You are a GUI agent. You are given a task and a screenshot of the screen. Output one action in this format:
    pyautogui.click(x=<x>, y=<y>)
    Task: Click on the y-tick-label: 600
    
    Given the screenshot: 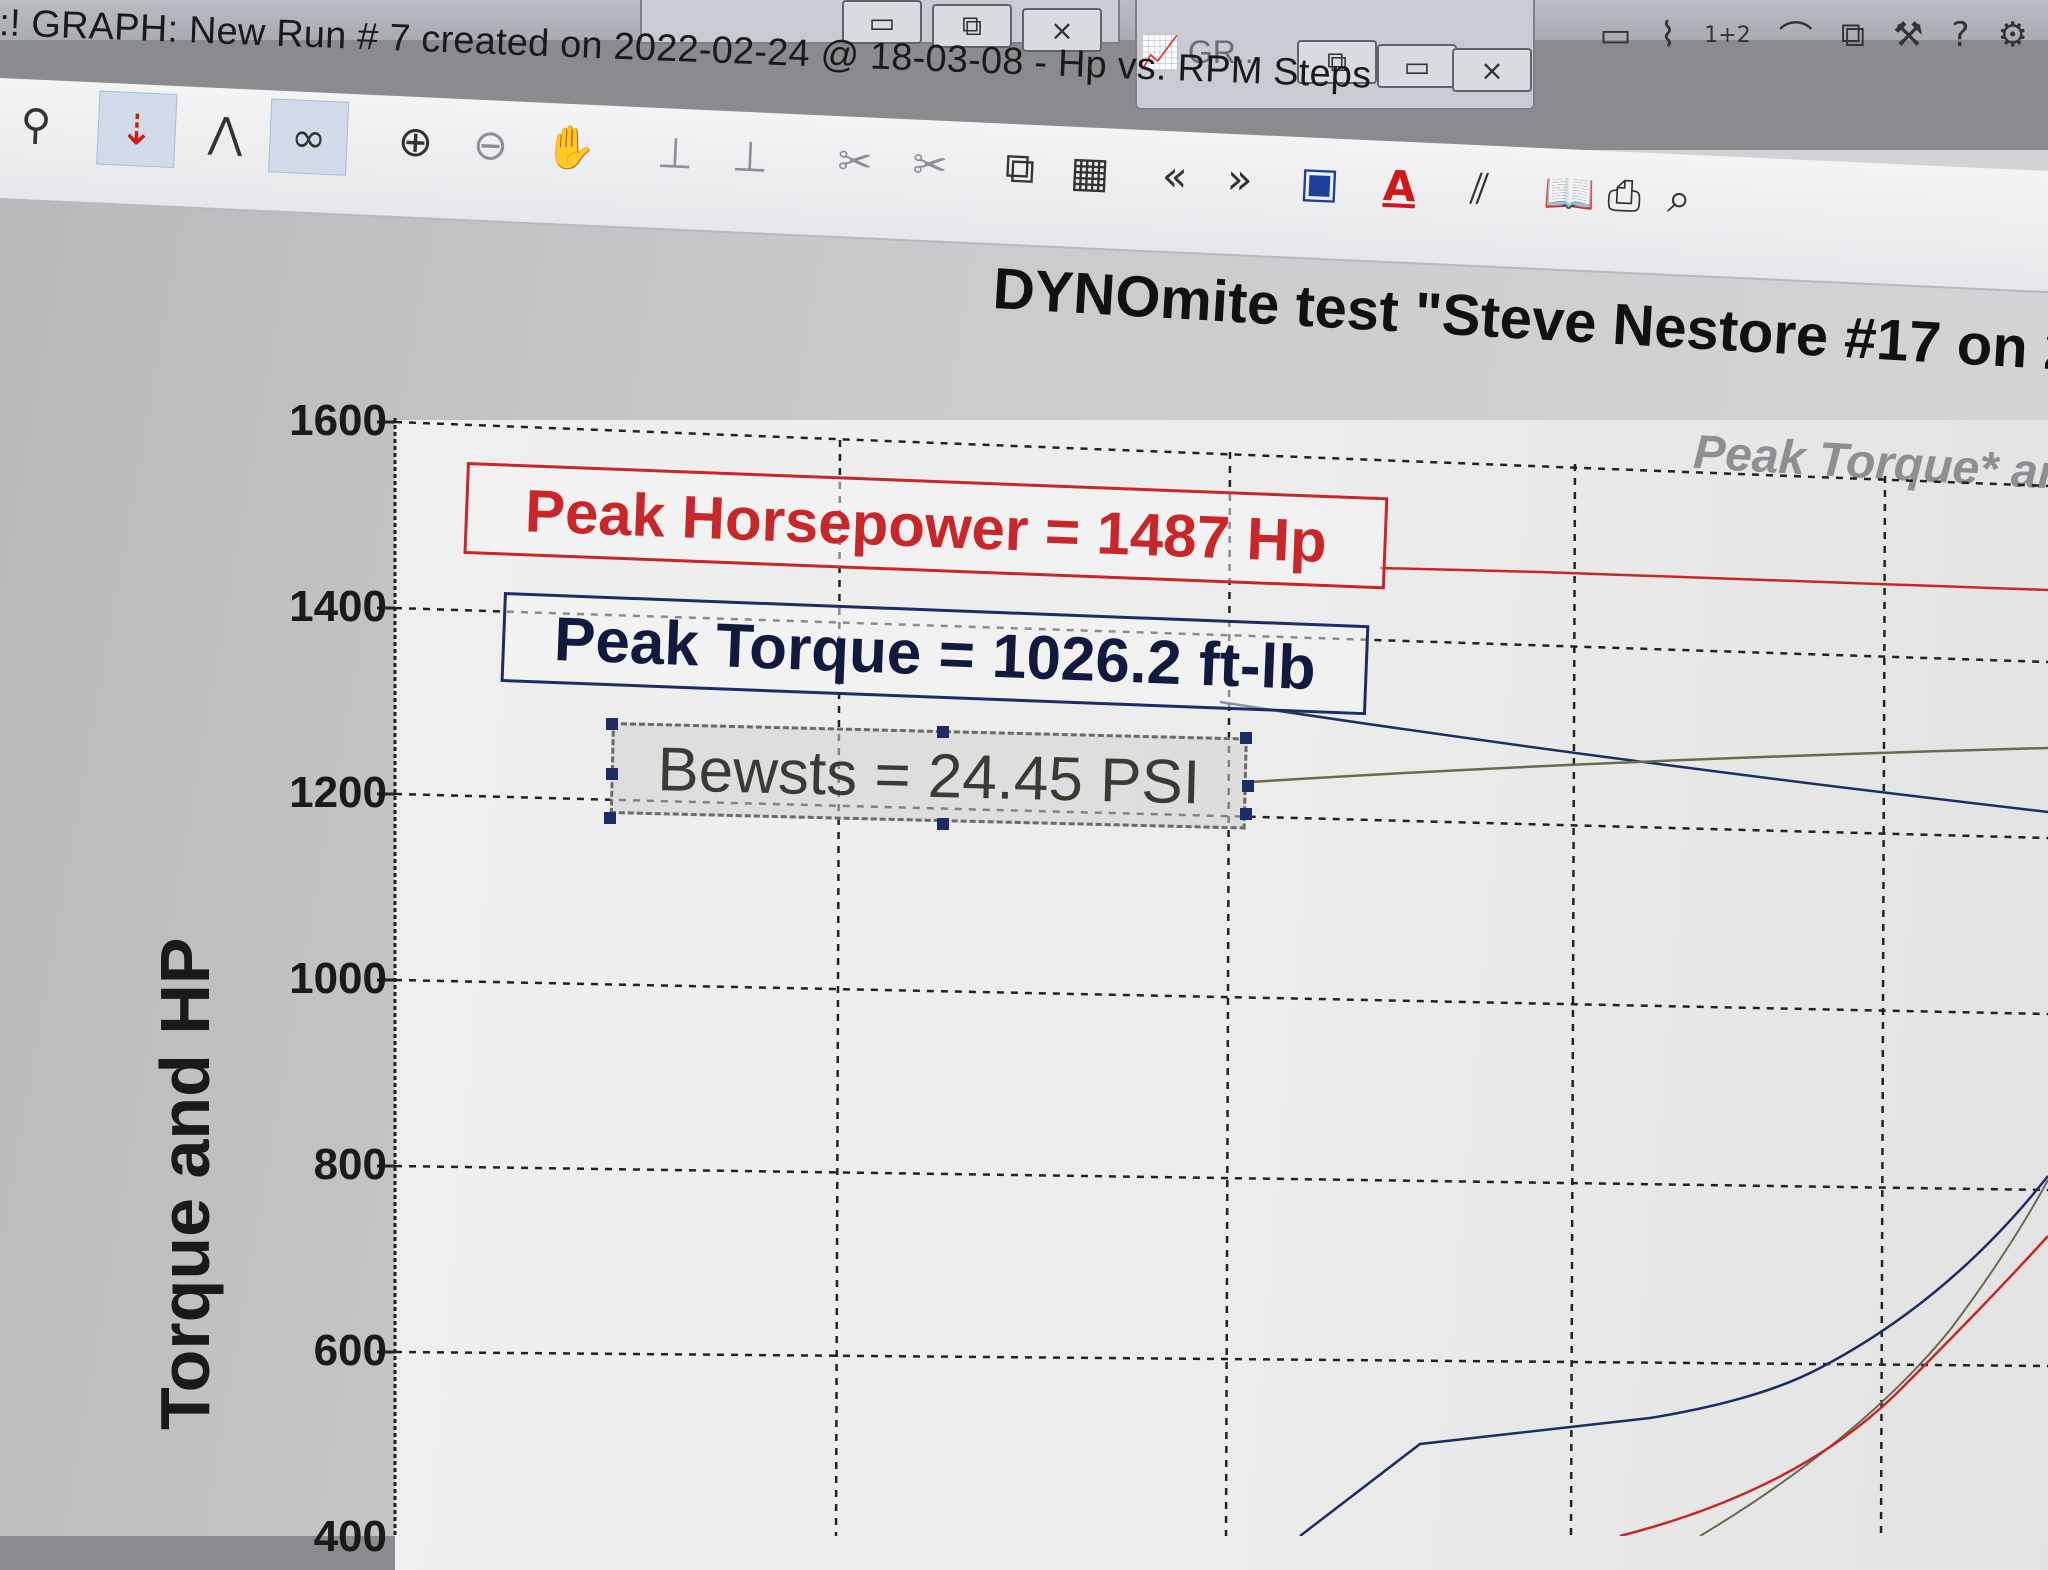 What is the action you would take?
    pyautogui.click(x=350, y=1350)
    